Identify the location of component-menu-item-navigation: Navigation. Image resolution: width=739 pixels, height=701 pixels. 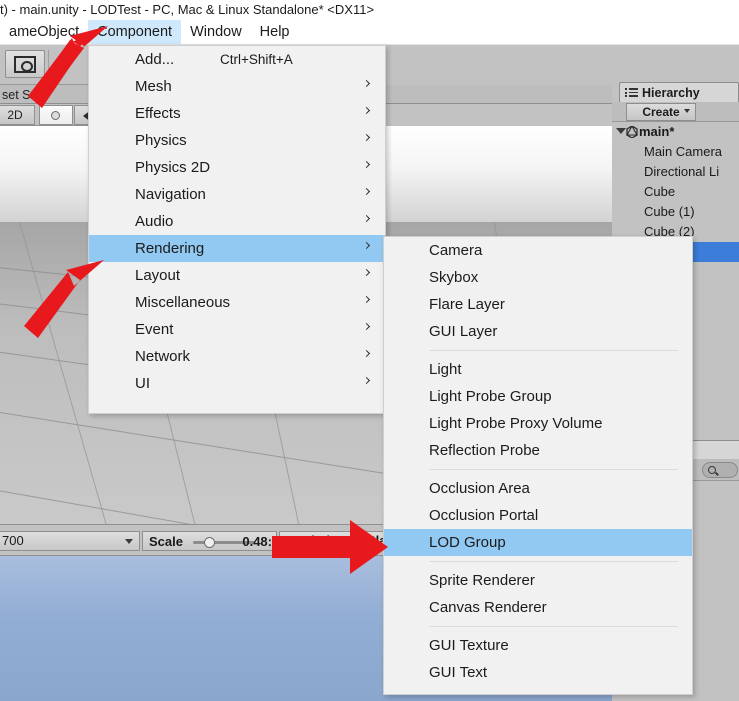
(237, 194).